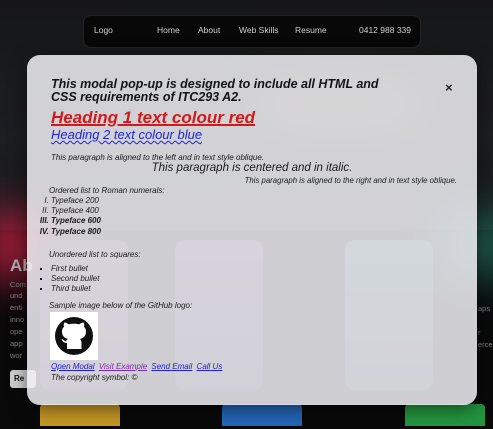  Describe the element at coordinates (74, 336) in the screenshot. I see `github-logo-icon` at that location.